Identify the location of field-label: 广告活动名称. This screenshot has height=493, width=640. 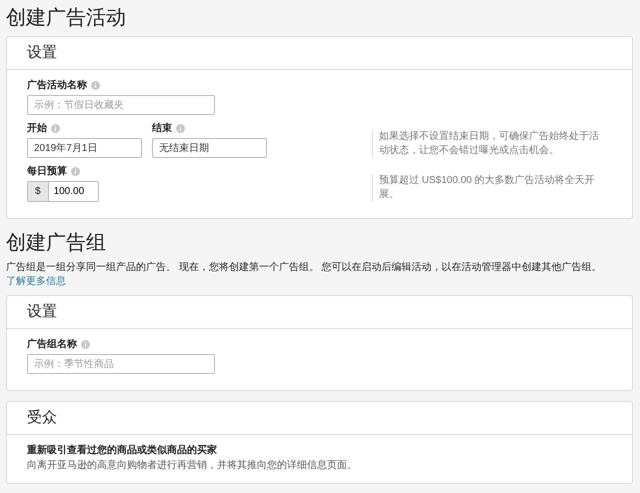
(57, 85).